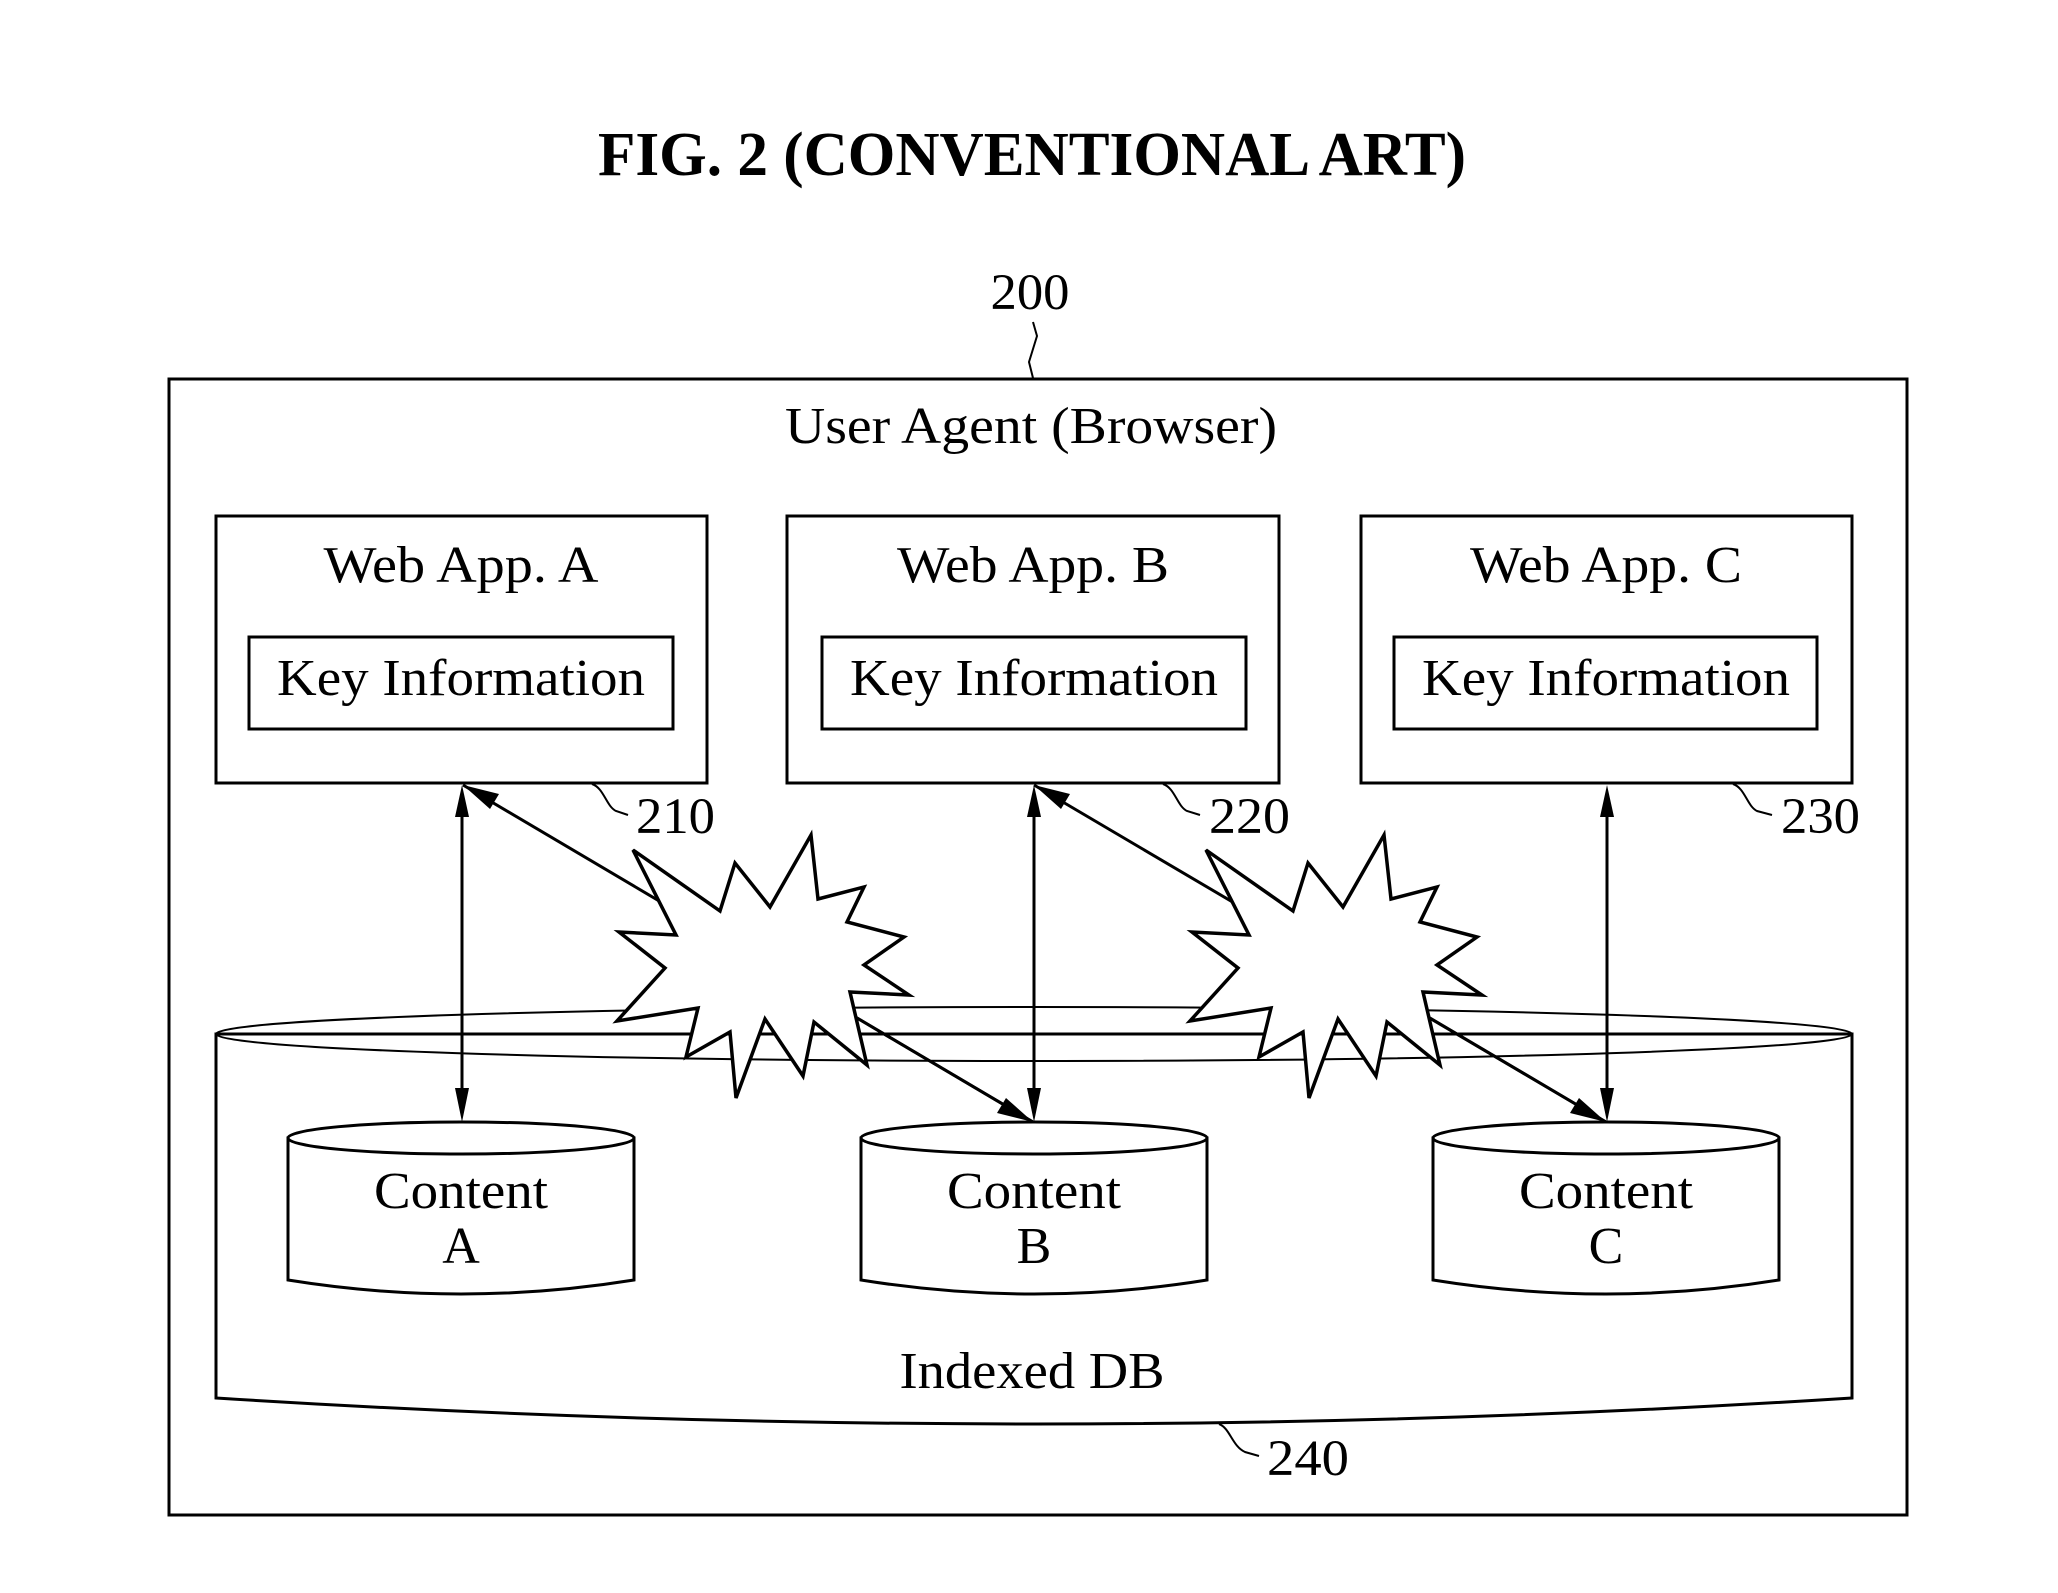 The width and height of the screenshot is (2058, 1593). What do you see at coordinates (1034, 1191) in the screenshot?
I see `content-b-label-line1: Content` at bounding box center [1034, 1191].